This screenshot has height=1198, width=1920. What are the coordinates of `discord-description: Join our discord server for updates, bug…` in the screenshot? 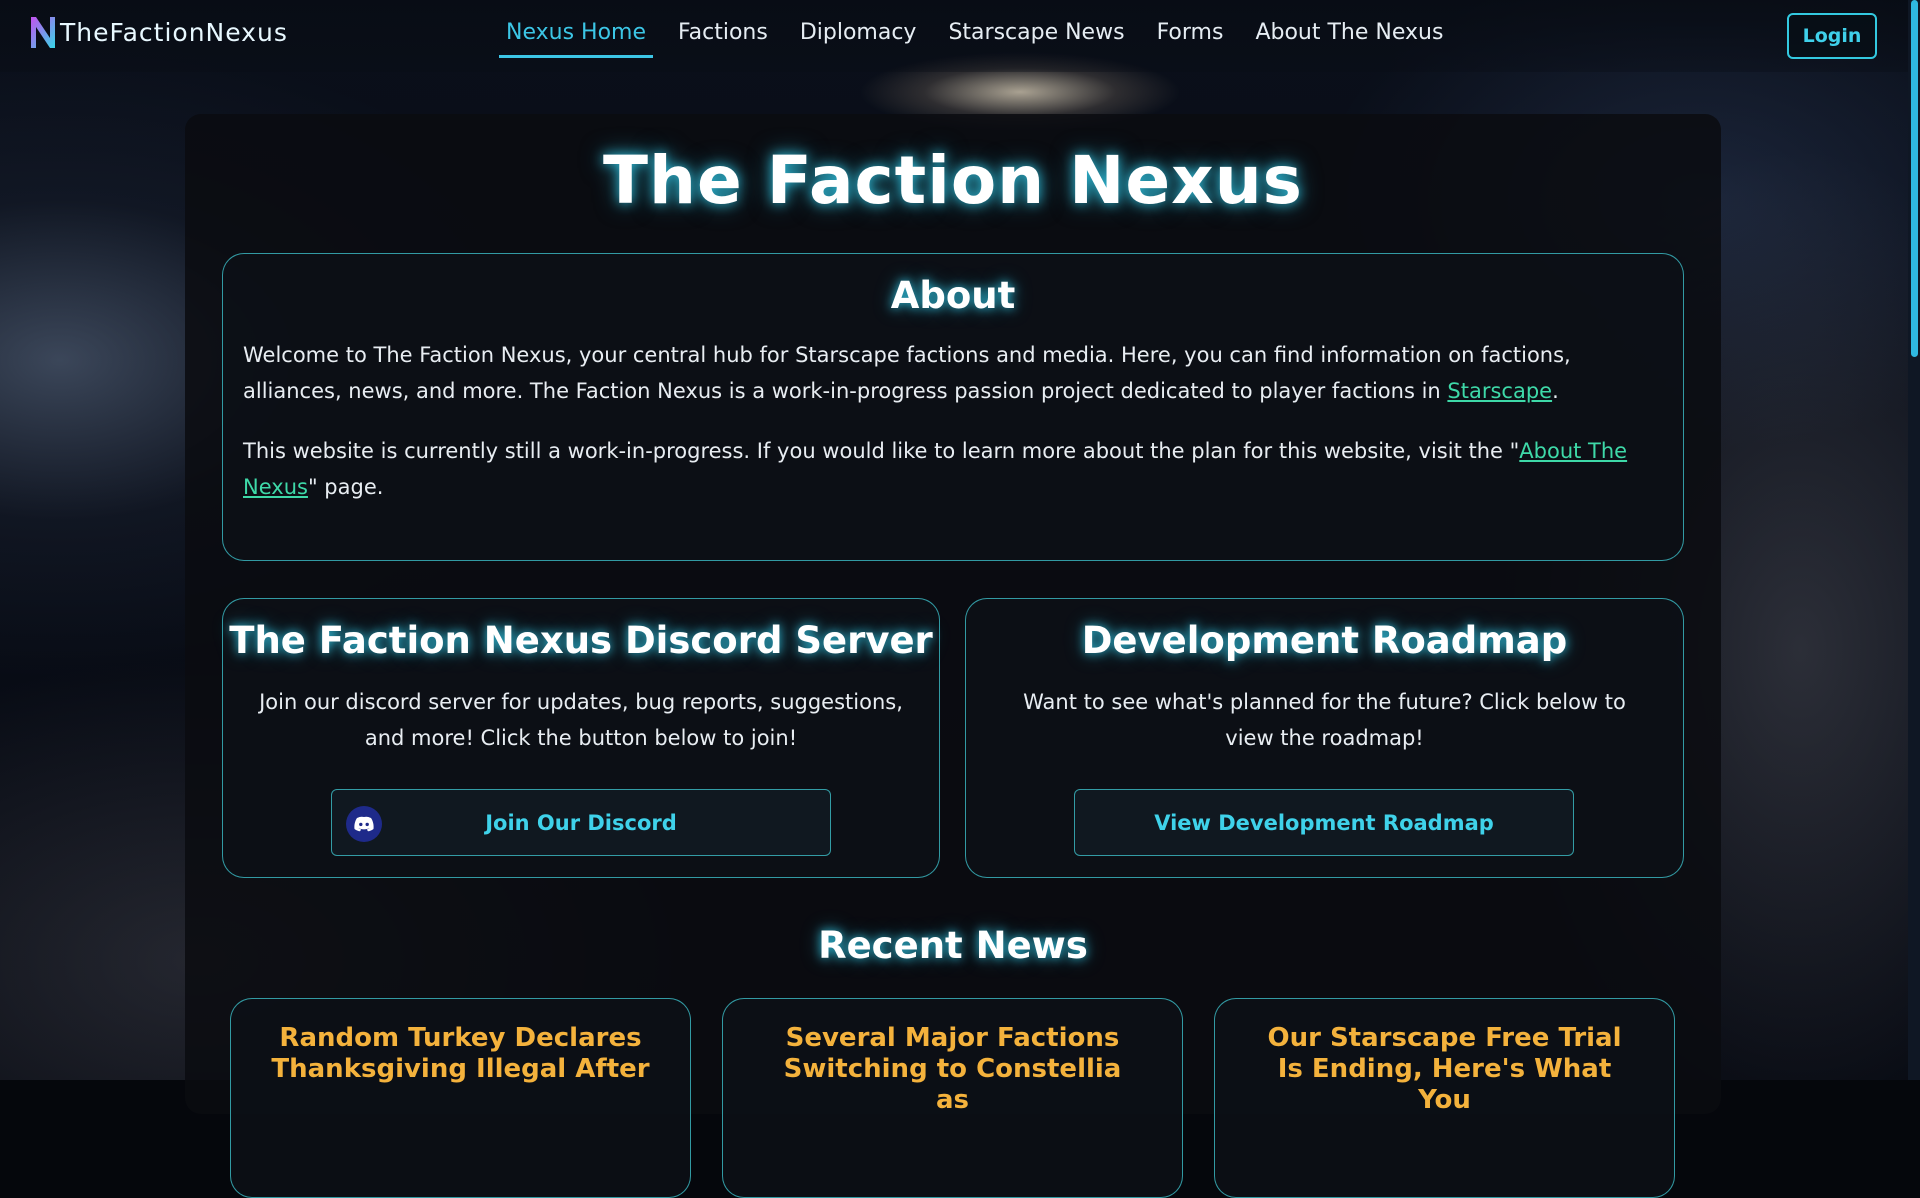 It's located at (581, 720).